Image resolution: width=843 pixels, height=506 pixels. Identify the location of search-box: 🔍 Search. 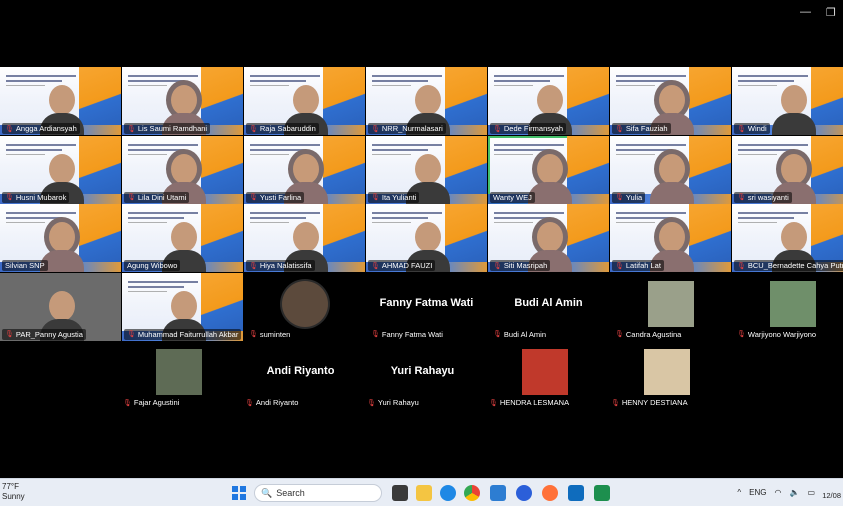
(318, 493).